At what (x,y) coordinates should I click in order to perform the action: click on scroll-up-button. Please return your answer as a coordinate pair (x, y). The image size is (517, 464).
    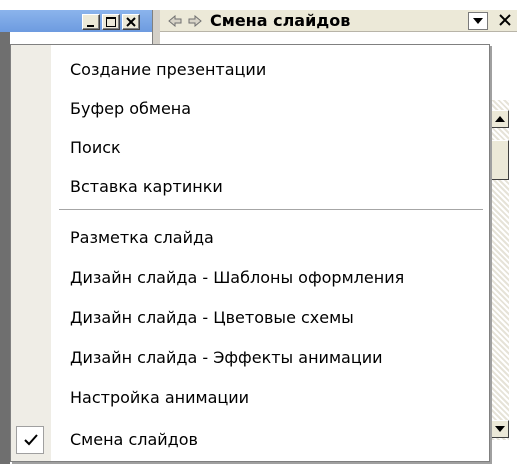
    Looking at the image, I should click on (500, 119).